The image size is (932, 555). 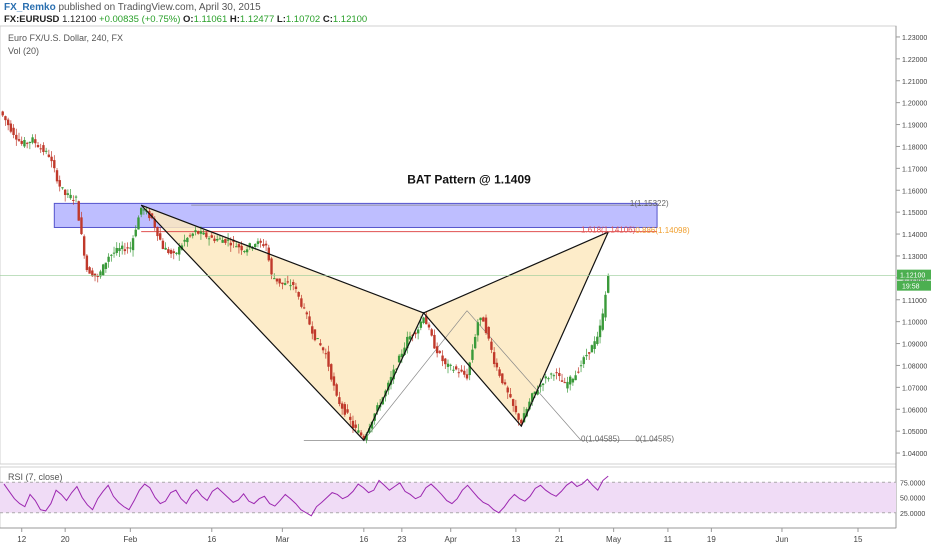 I want to click on close-value: 1.12100, so click(x=350, y=19).